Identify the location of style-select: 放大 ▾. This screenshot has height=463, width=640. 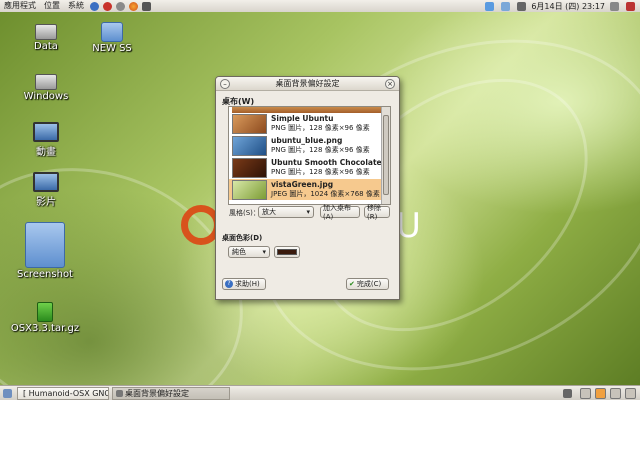
(286, 212).